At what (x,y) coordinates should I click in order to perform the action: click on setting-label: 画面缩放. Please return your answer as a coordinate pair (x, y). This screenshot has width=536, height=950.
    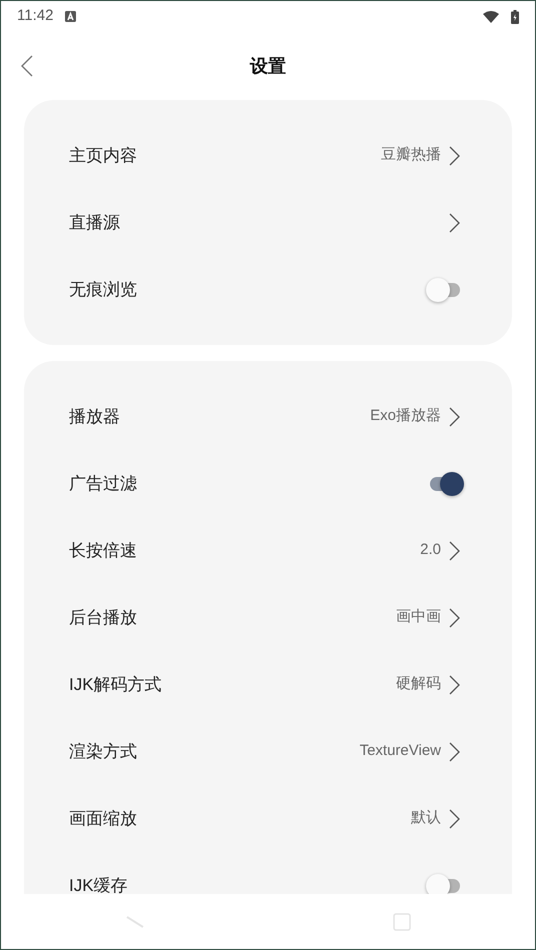
    Looking at the image, I should click on (103, 819).